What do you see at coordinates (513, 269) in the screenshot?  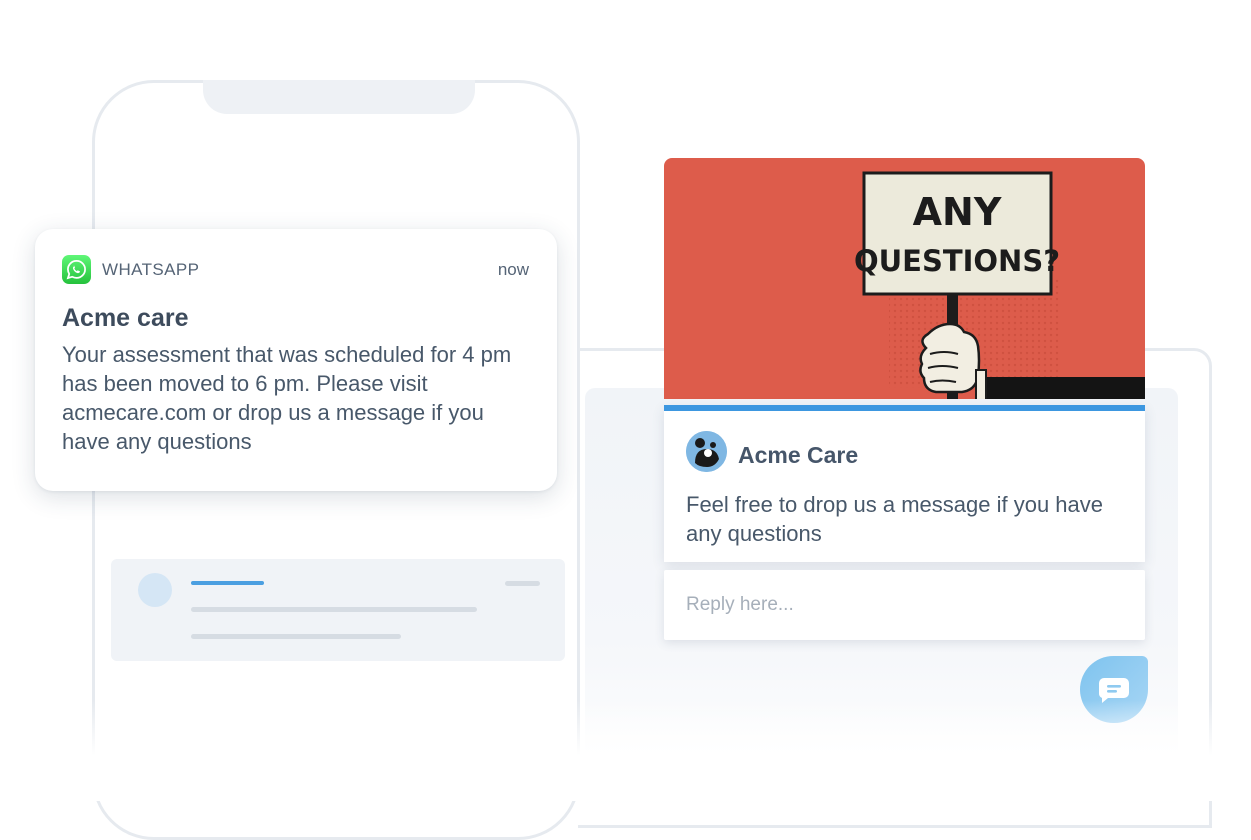 I see `notification-timestamp: now` at bounding box center [513, 269].